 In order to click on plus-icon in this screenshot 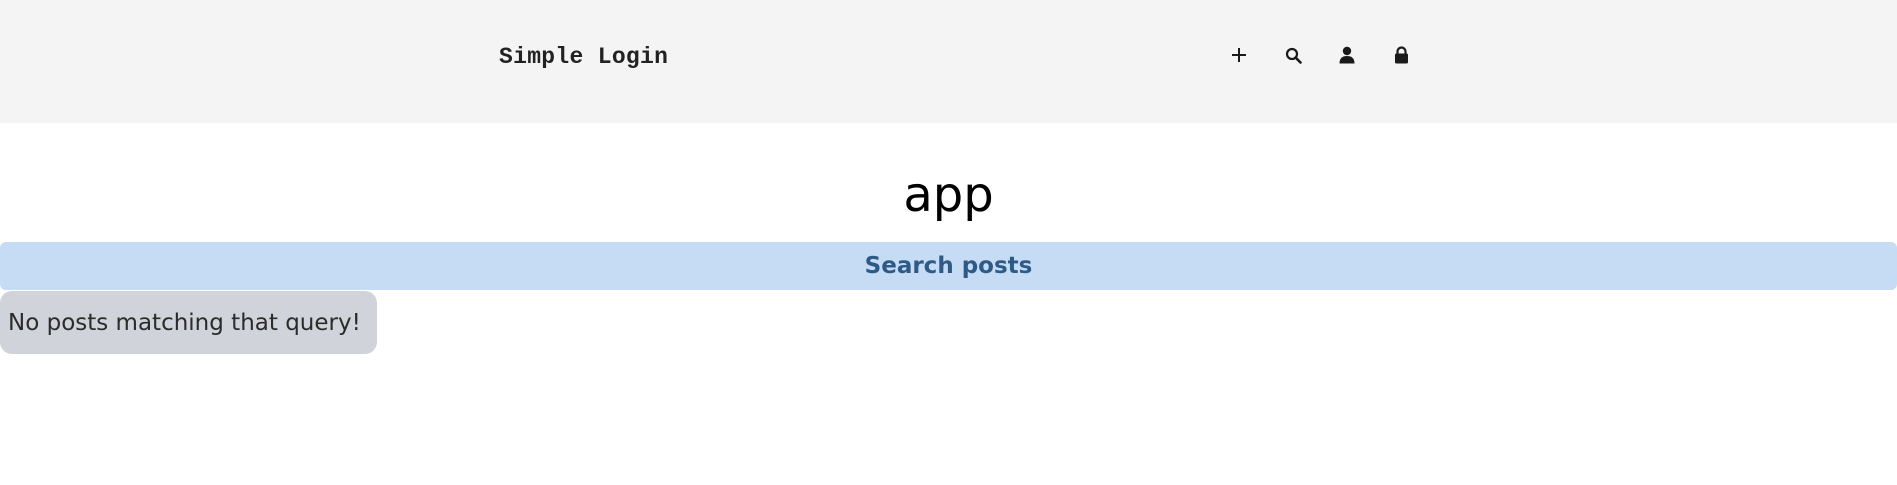, I will do `click(1239, 55)`.